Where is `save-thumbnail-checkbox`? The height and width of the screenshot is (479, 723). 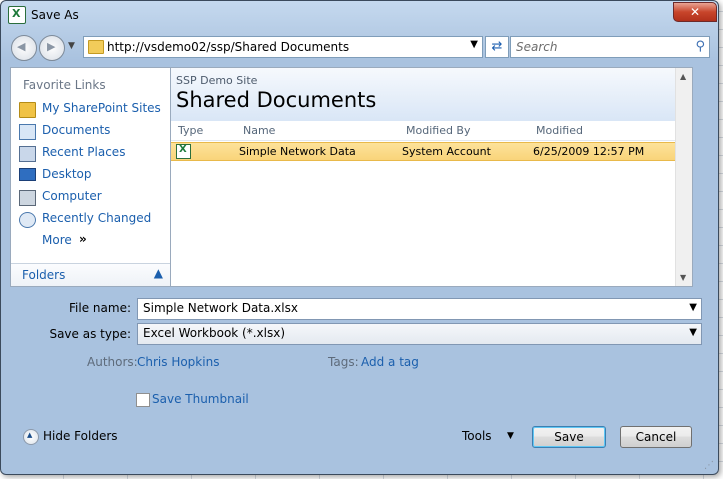 save-thumbnail-checkbox is located at coordinates (143, 400).